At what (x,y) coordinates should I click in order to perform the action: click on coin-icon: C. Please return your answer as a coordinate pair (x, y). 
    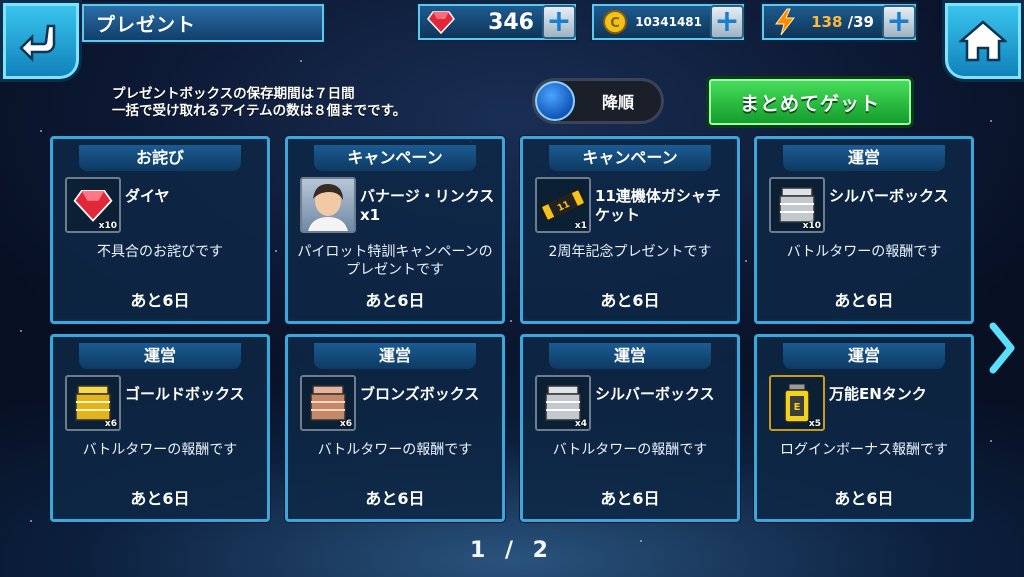
    Looking at the image, I should click on (615, 22).